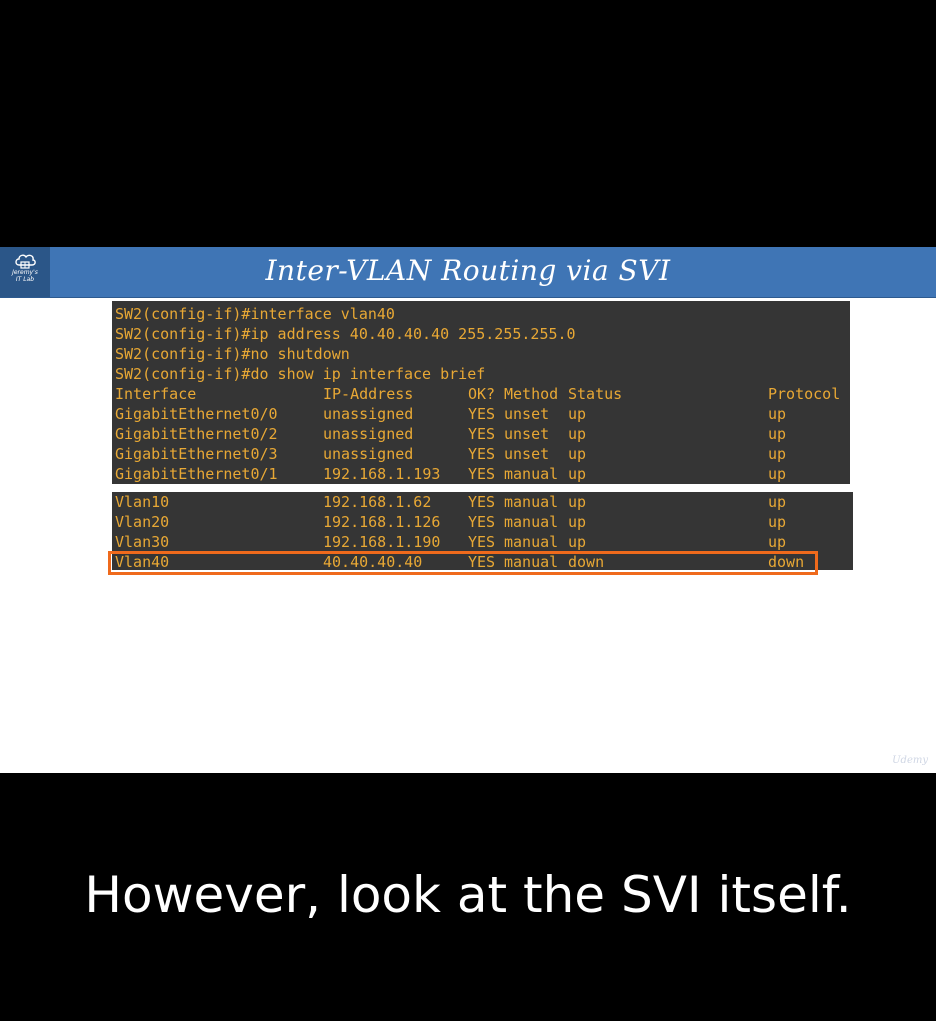 The width and height of the screenshot is (936, 1021). Describe the element at coordinates (196, 434) in the screenshot. I see `cell-interface: GigabitEthernet0/2` at that location.